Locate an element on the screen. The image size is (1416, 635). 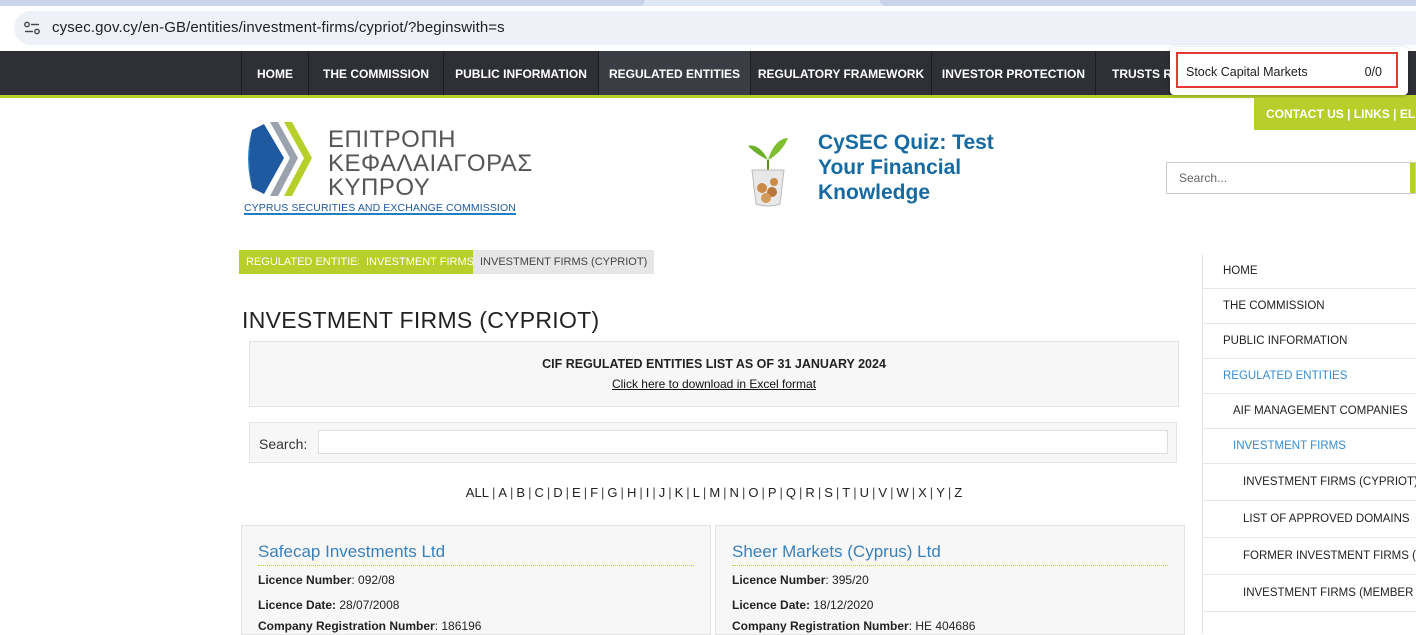
alphabet-letter-n: N is located at coordinates (734, 492).